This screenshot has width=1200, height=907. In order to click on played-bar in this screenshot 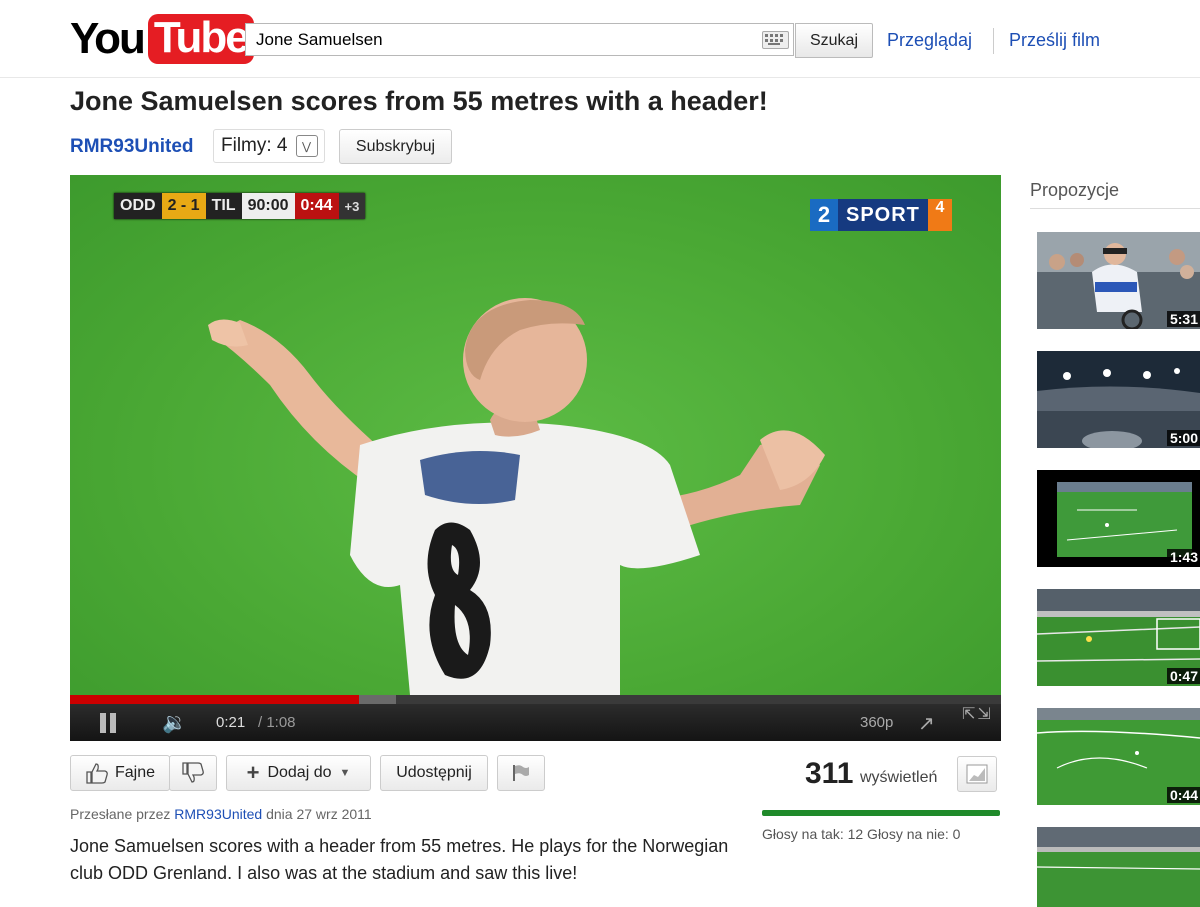, I will do `click(214, 699)`.